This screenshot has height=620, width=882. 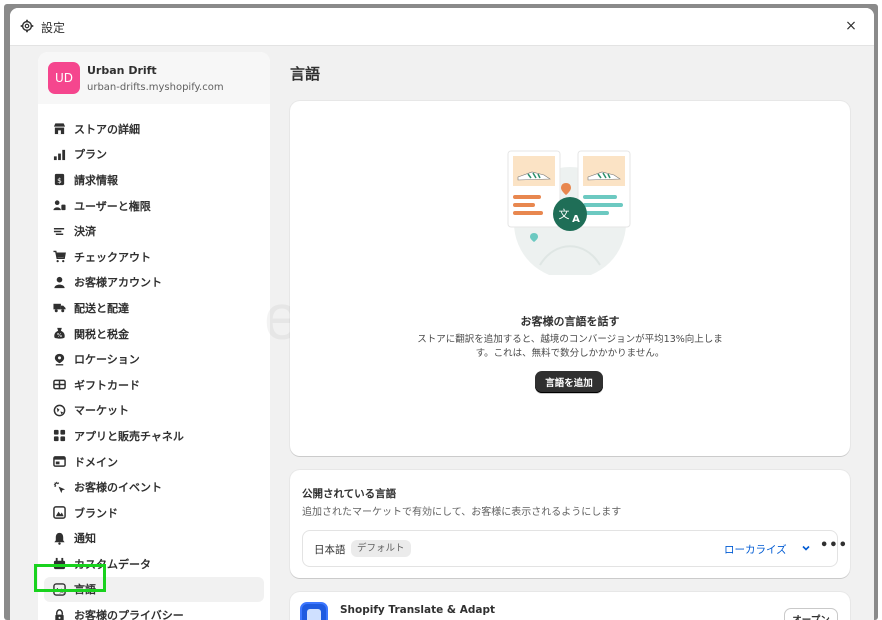 What do you see at coordinates (154, 231) in the screenshot?
I see `sidebar-item-payments: 決済` at bounding box center [154, 231].